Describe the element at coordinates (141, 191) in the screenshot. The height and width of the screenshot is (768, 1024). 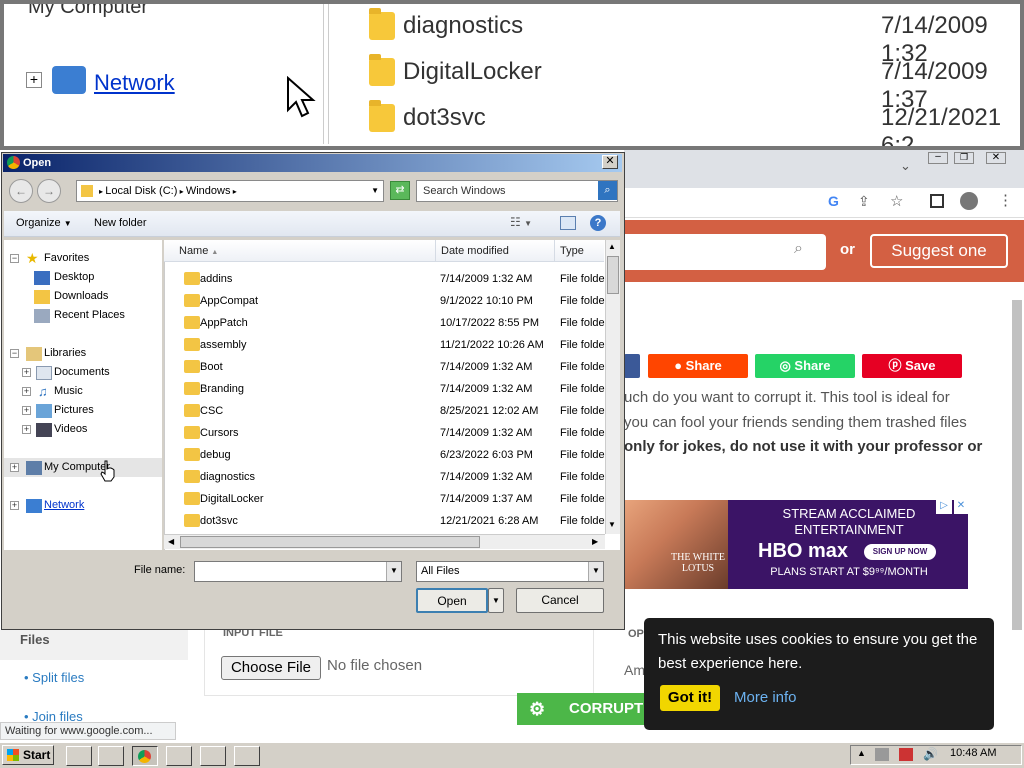
I see `breadcrumb-local-disk: Local Disk (C:)` at that location.